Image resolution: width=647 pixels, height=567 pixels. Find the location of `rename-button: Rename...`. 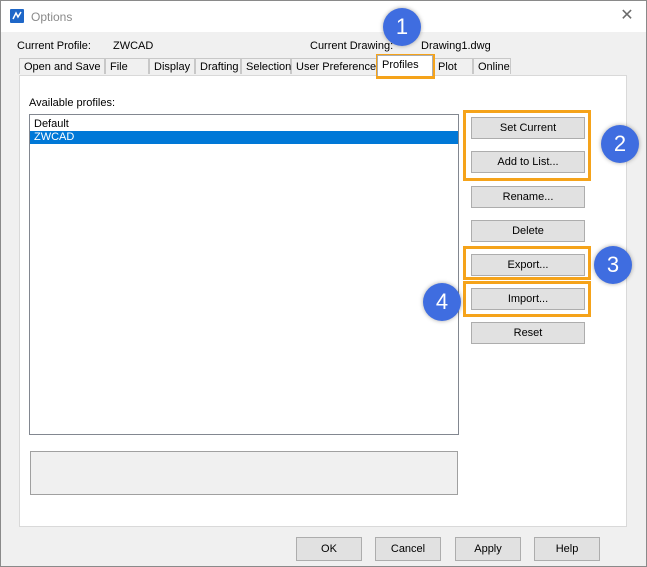

rename-button: Rename... is located at coordinates (528, 197).